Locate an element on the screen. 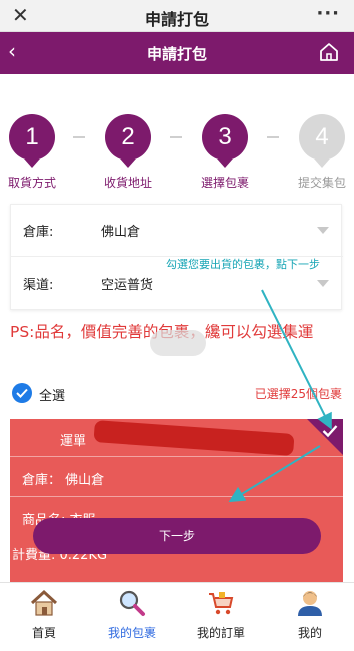 The width and height of the screenshot is (354, 651). step-3: 3 選擇包裹 is located at coordinates (225, 152).